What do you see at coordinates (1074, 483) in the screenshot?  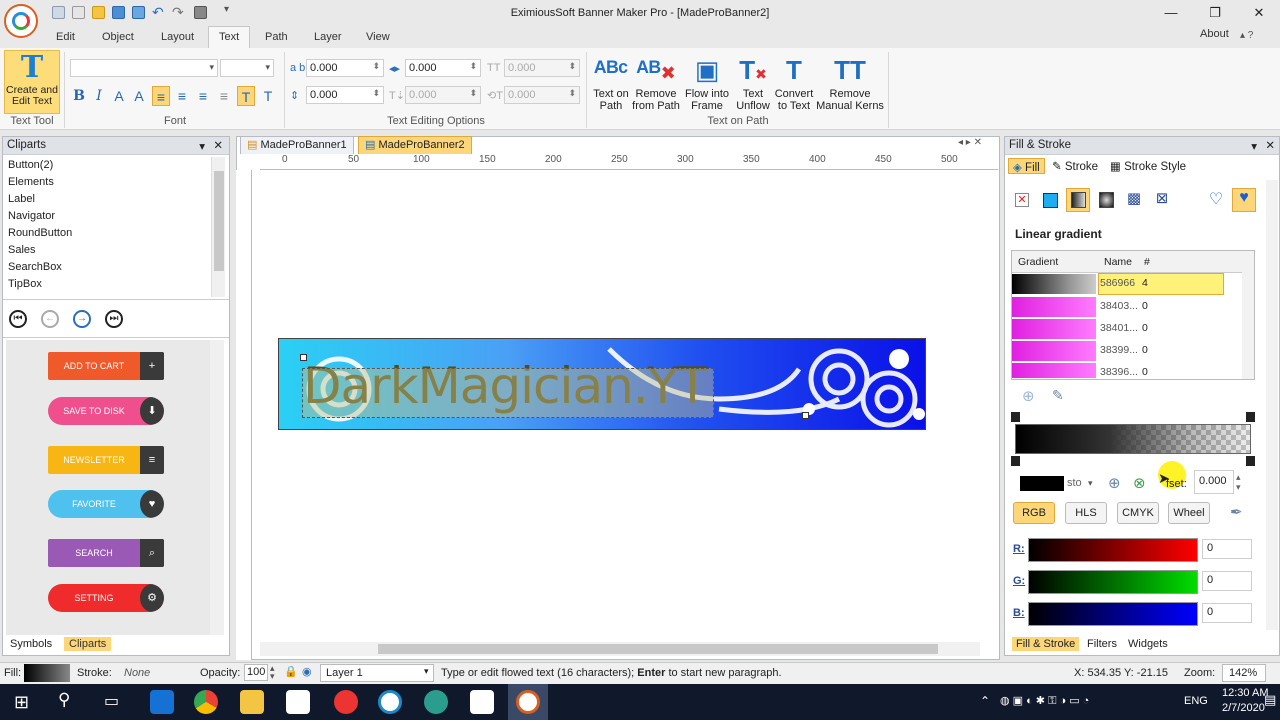 I see `stop-select: sto` at bounding box center [1074, 483].